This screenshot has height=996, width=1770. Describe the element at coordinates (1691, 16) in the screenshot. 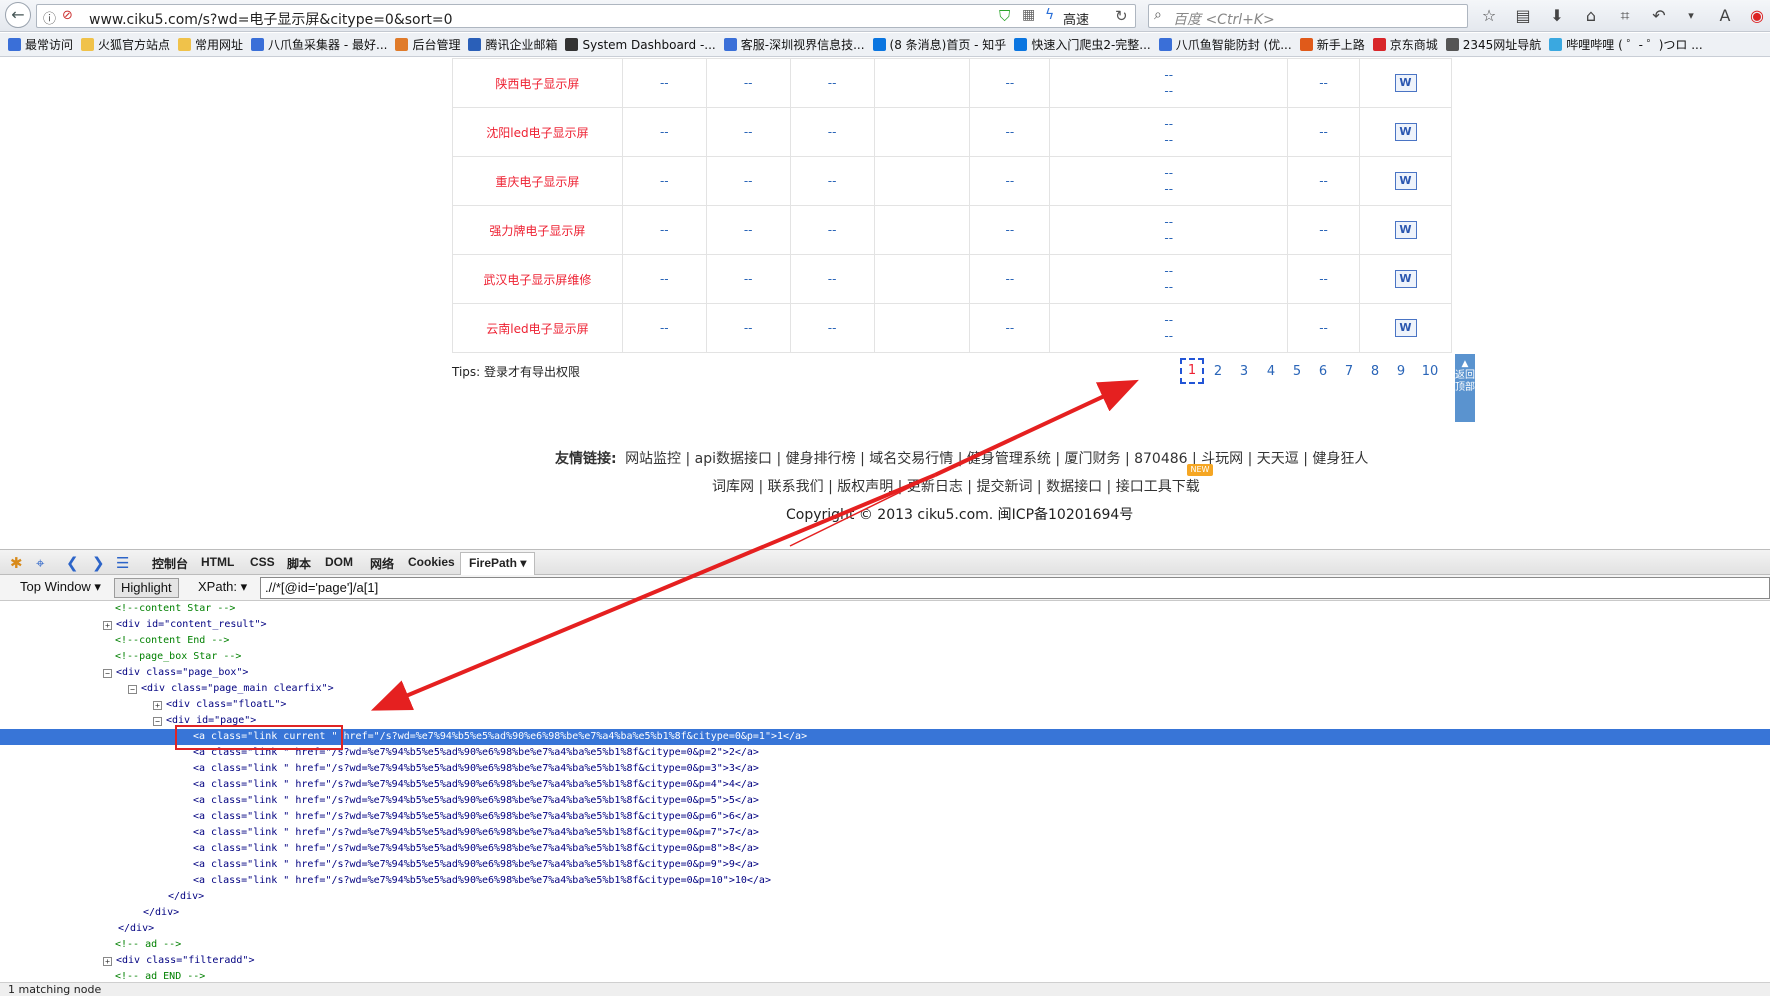

I see `chevron-down-icon: ▾` at that location.